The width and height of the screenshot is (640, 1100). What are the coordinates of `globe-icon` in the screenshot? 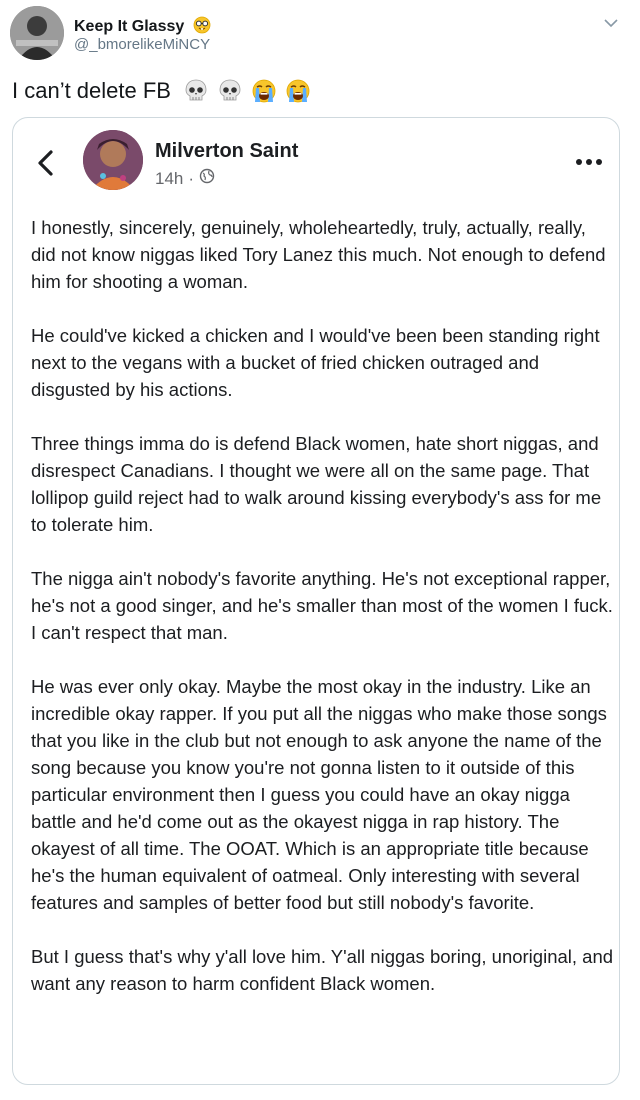 It's located at (207, 178).